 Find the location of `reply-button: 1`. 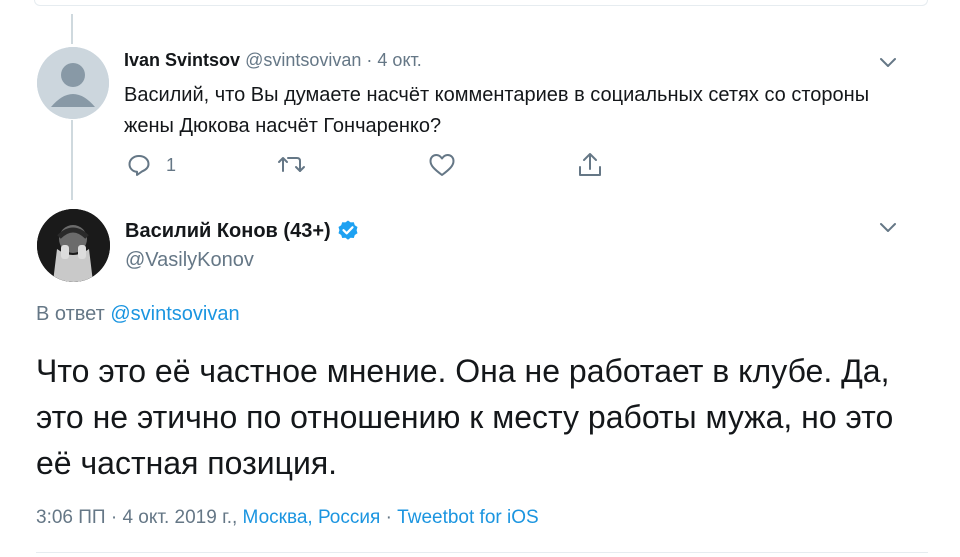

reply-button: 1 is located at coordinates (151, 165).